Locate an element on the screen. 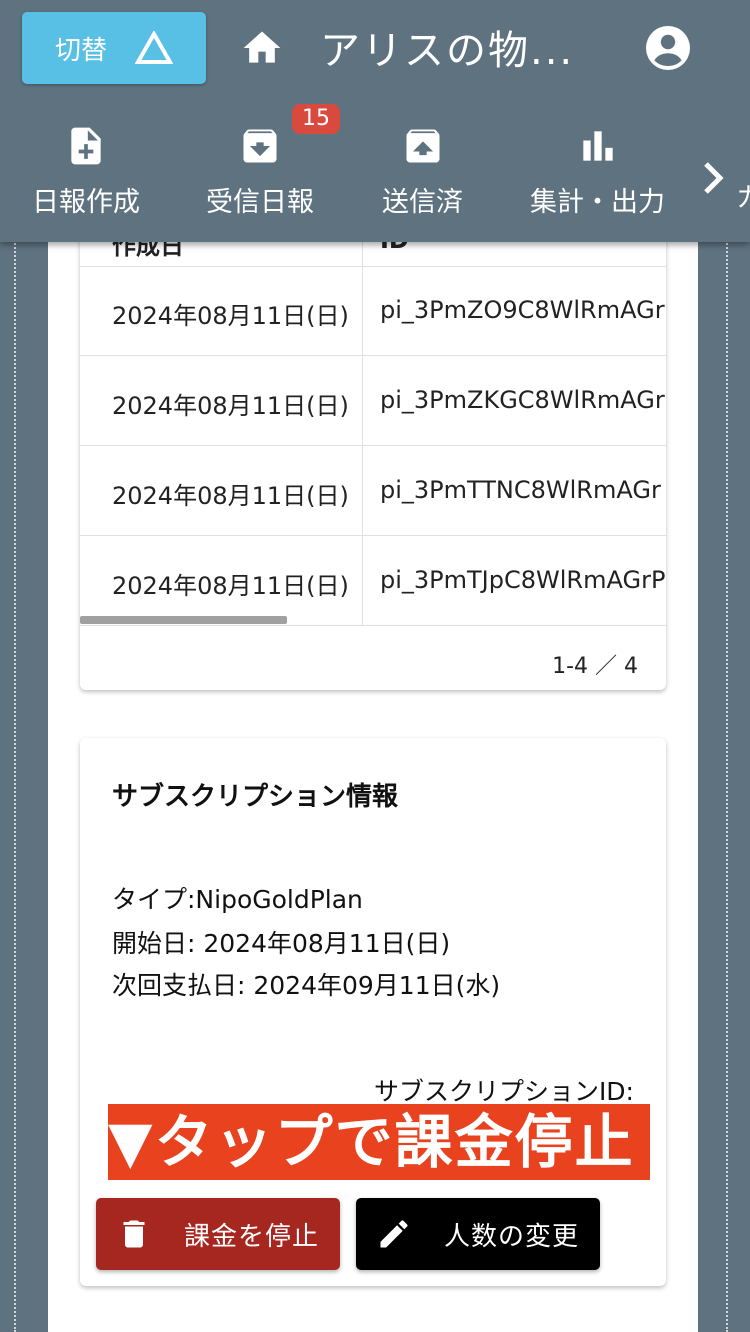 Image resolution: width=750 pixels, height=1332 pixels. table-horizontal-scrollbar is located at coordinates (183, 620).